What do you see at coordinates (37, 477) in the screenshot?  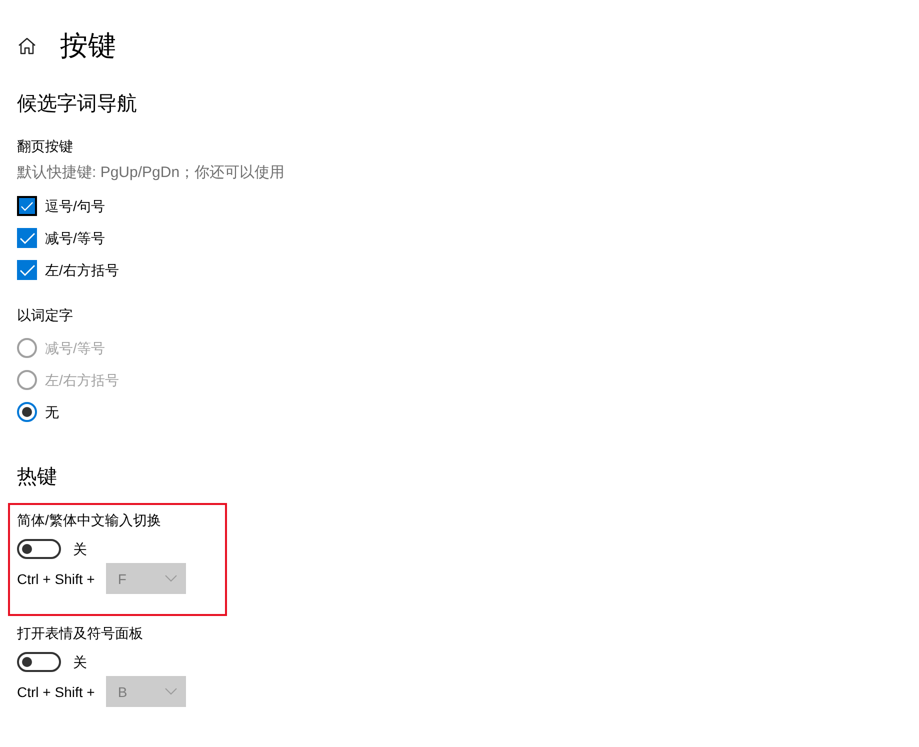 I see `section-heading: 热键` at bounding box center [37, 477].